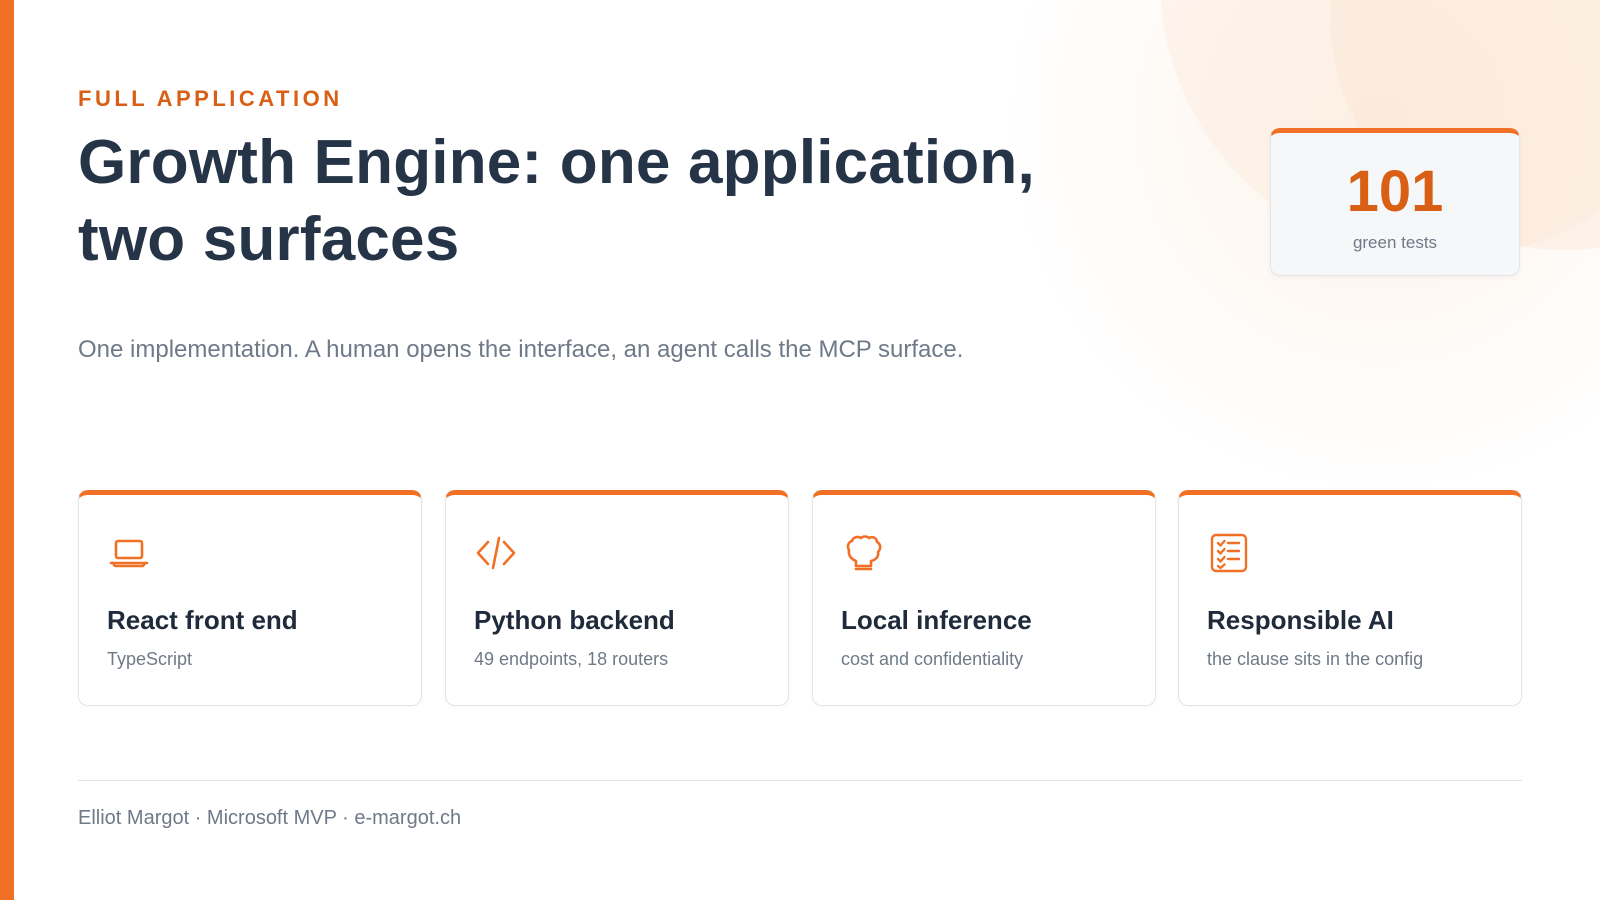 The width and height of the screenshot is (1600, 900). Describe the element at coordinates (1300, 620) in the screenshot. I see `card-title: Responsible AI` at that location.